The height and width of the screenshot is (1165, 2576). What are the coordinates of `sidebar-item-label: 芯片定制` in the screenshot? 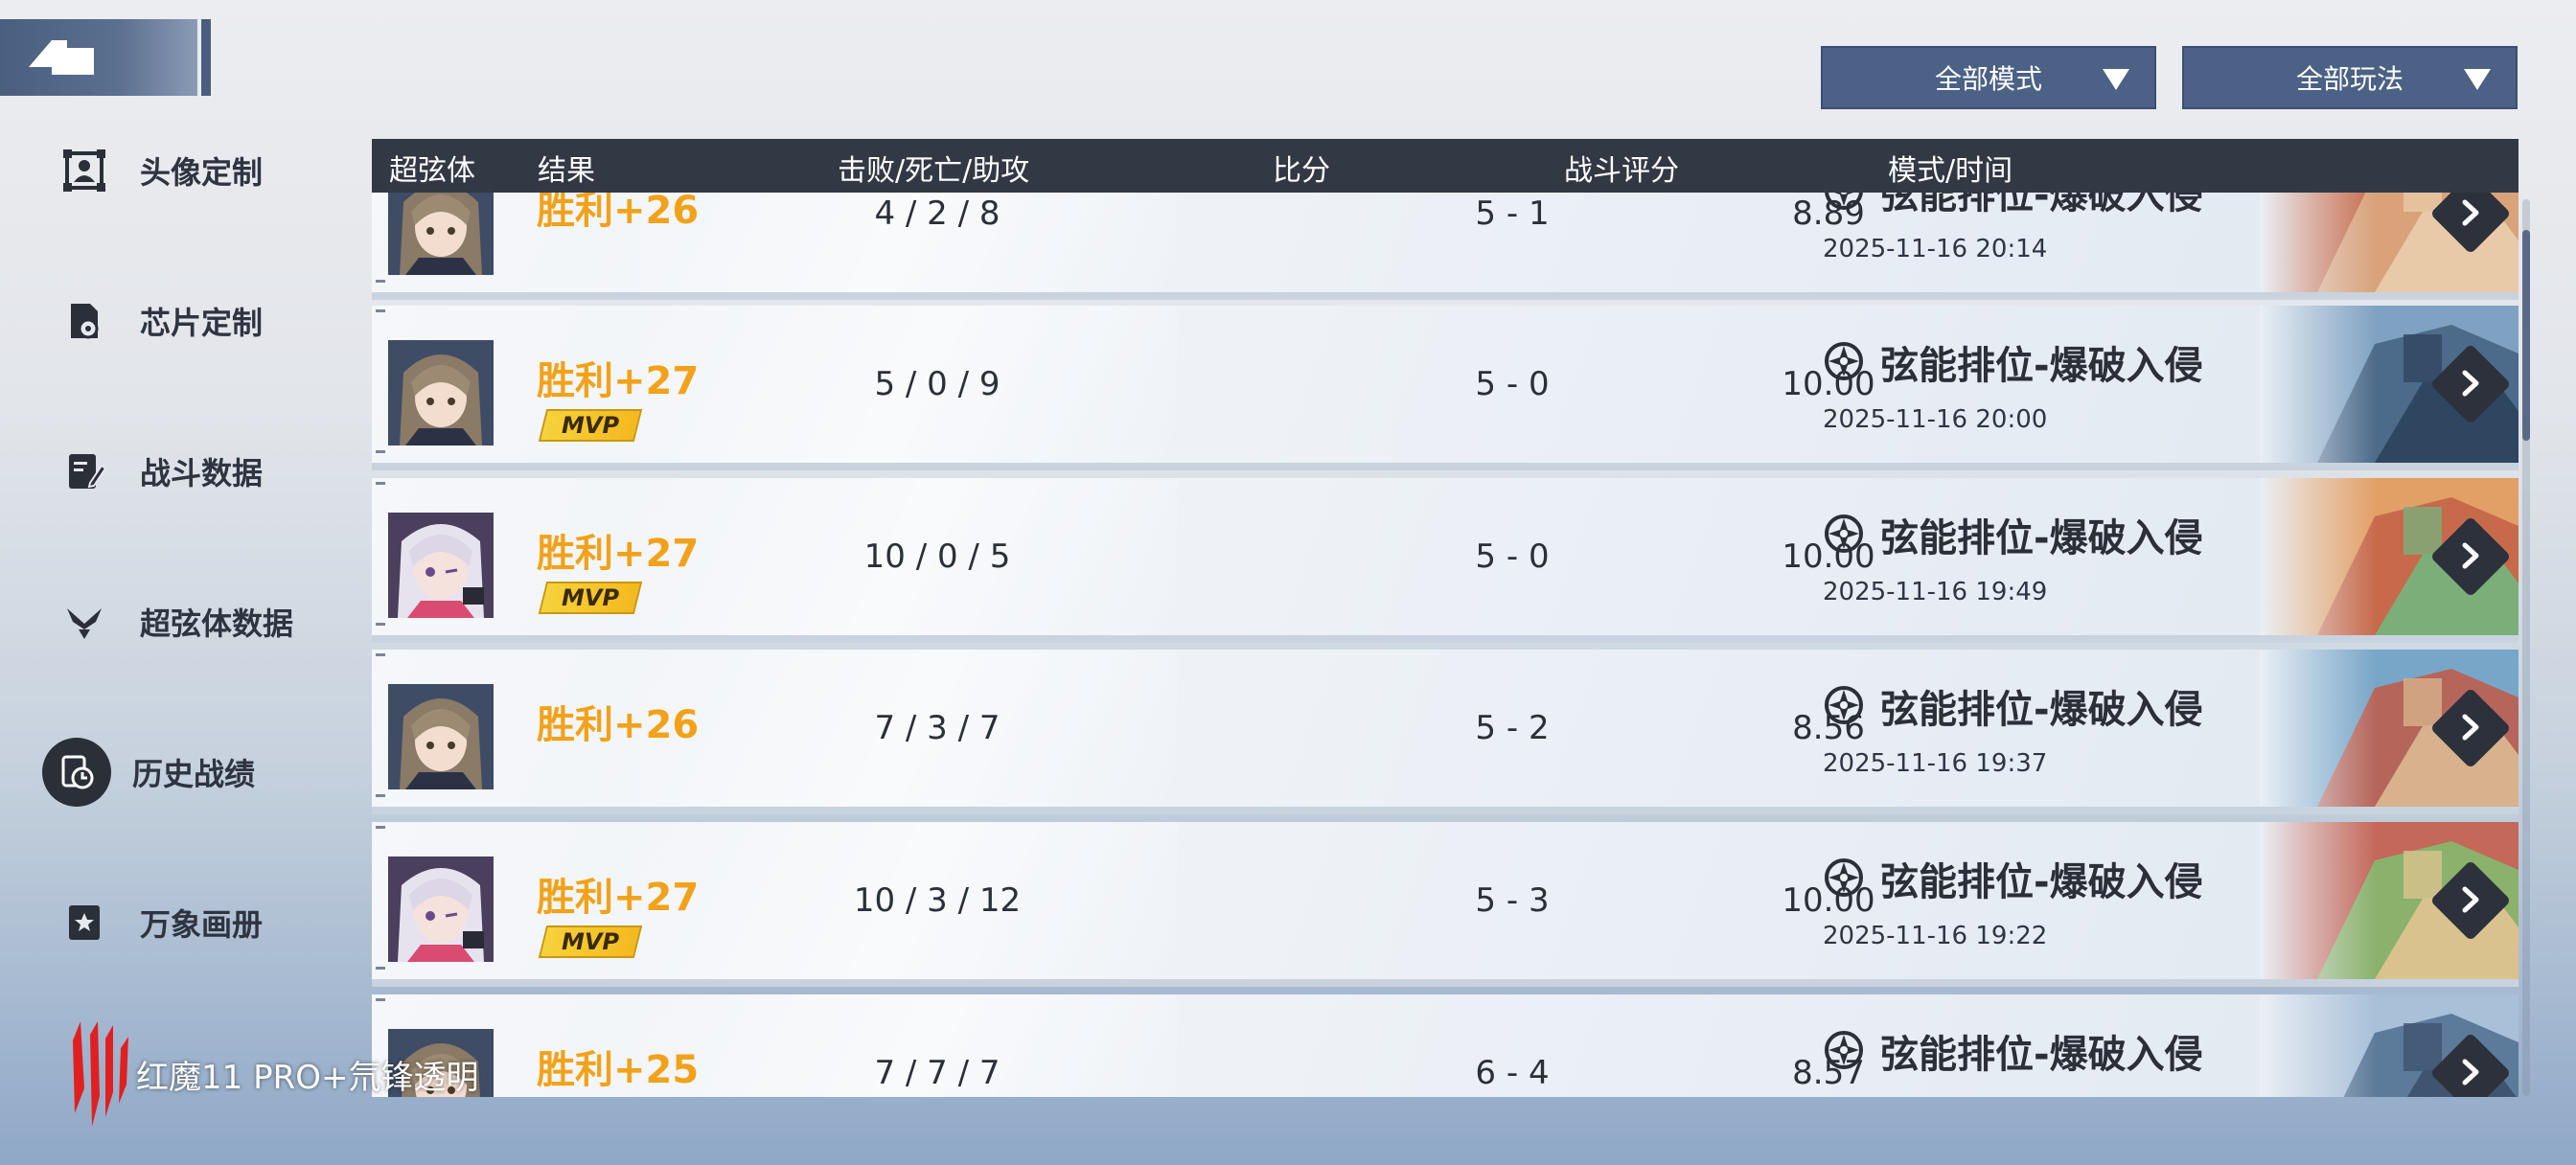 It's located at (202, 323).